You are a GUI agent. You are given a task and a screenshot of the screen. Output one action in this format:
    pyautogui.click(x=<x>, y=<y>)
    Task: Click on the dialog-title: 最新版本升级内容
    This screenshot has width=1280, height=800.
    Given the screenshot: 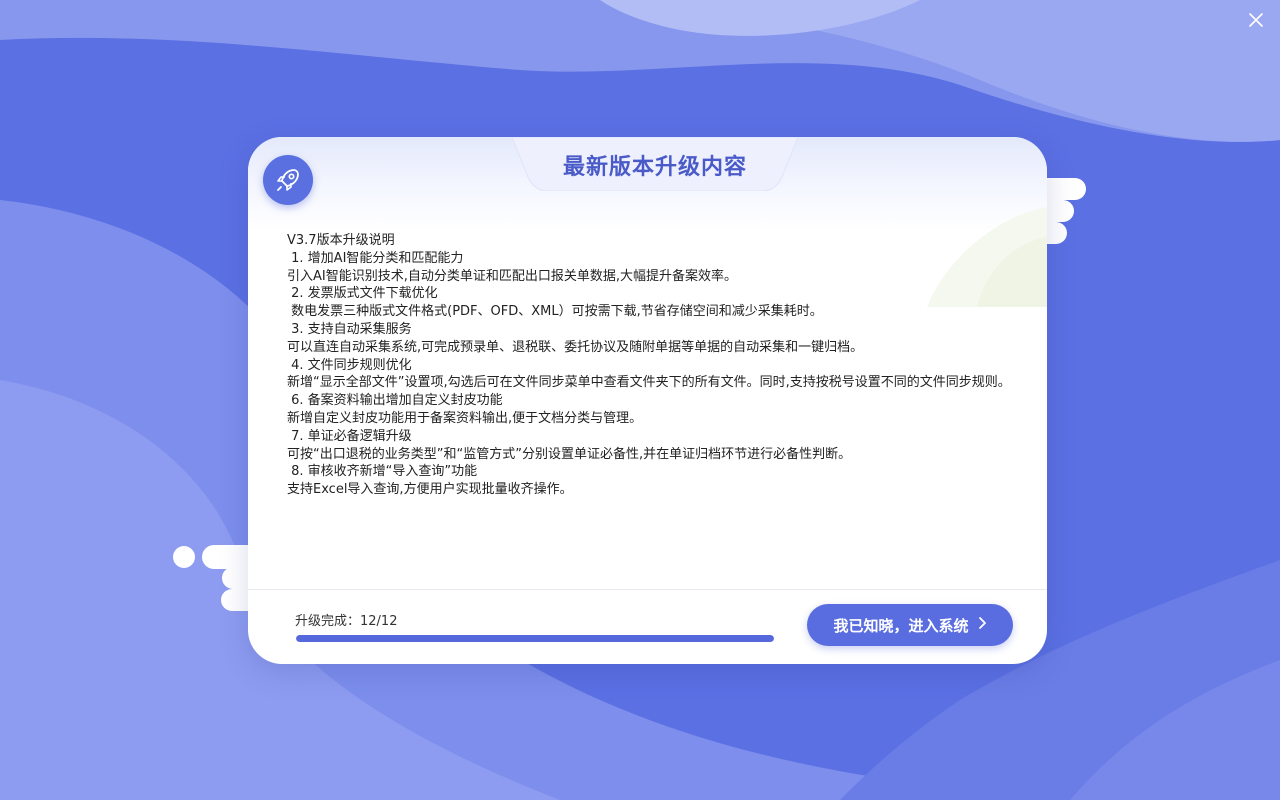 What is the action you would take?
    pyautogui.click(x=654, y=167)
    